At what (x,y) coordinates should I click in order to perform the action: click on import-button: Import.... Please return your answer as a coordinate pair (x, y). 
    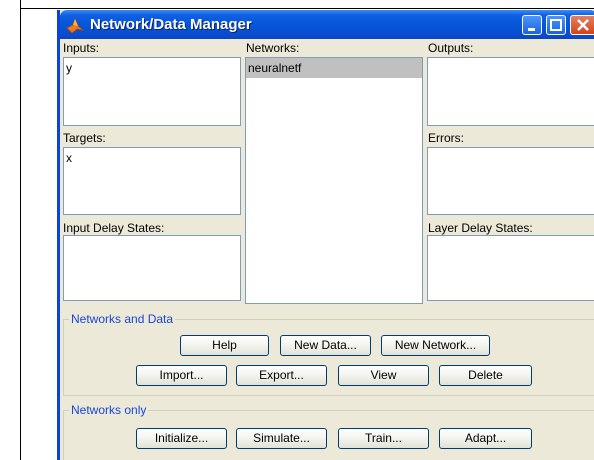
    Looking at the image, I should click on (181, 375).